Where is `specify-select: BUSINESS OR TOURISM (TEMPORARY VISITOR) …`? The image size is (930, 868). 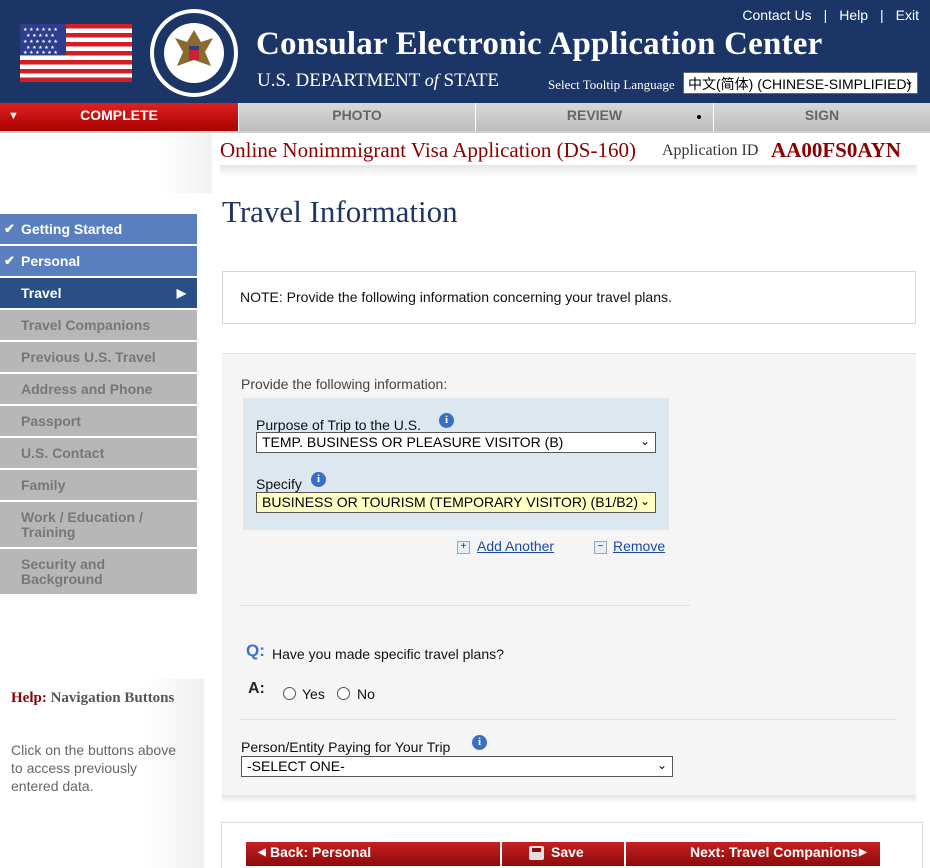
specify-select: BUSINESS OR TOURISM (TEMPORARY VISITOR) … is located at coordinates (456, 502).